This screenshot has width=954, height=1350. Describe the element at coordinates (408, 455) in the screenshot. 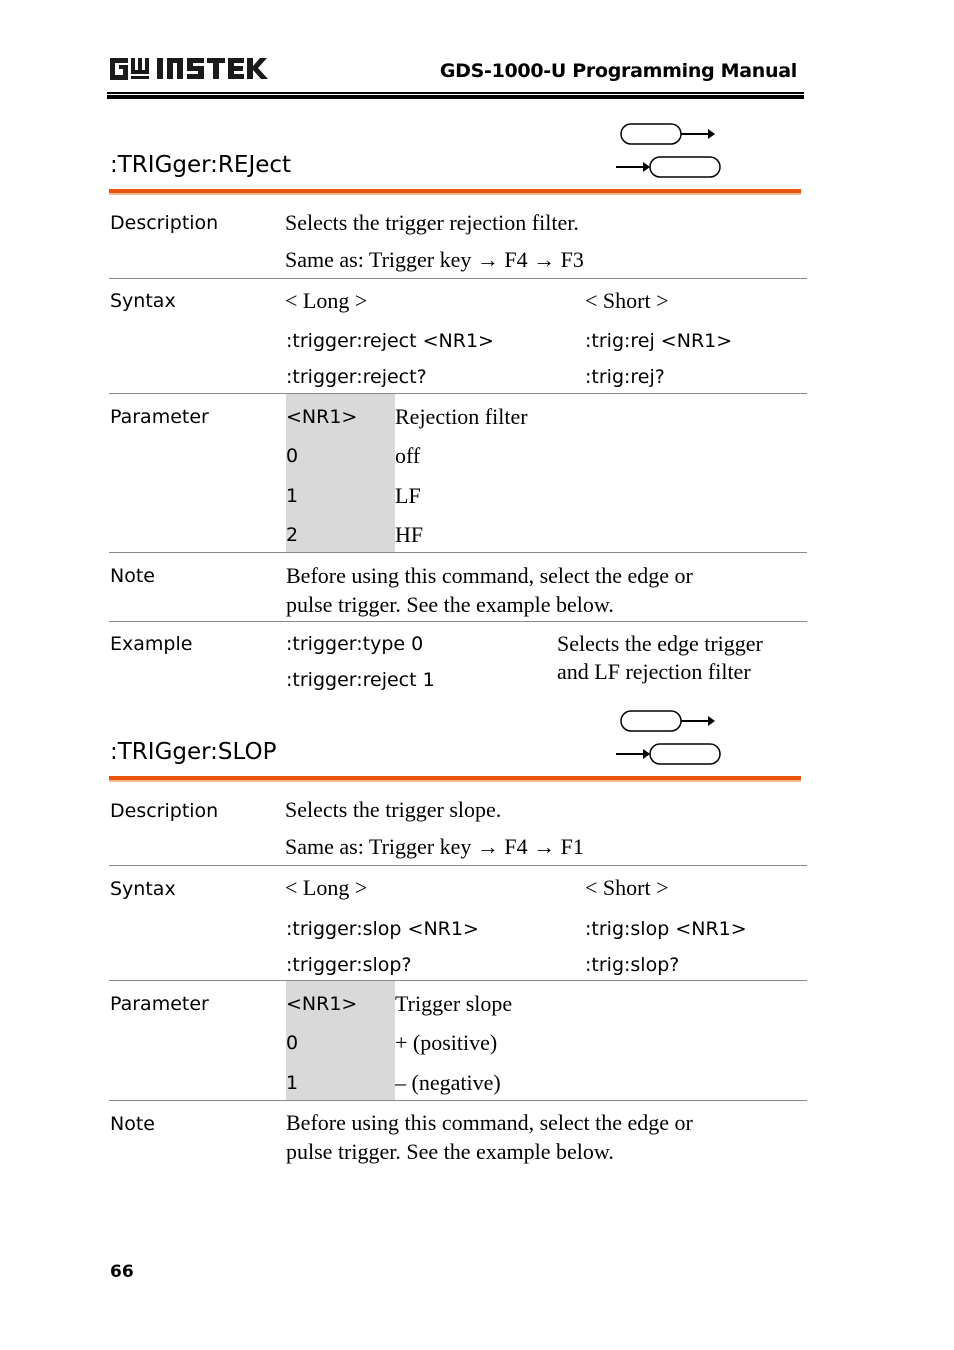

I see `parameter-value: off` at that location.